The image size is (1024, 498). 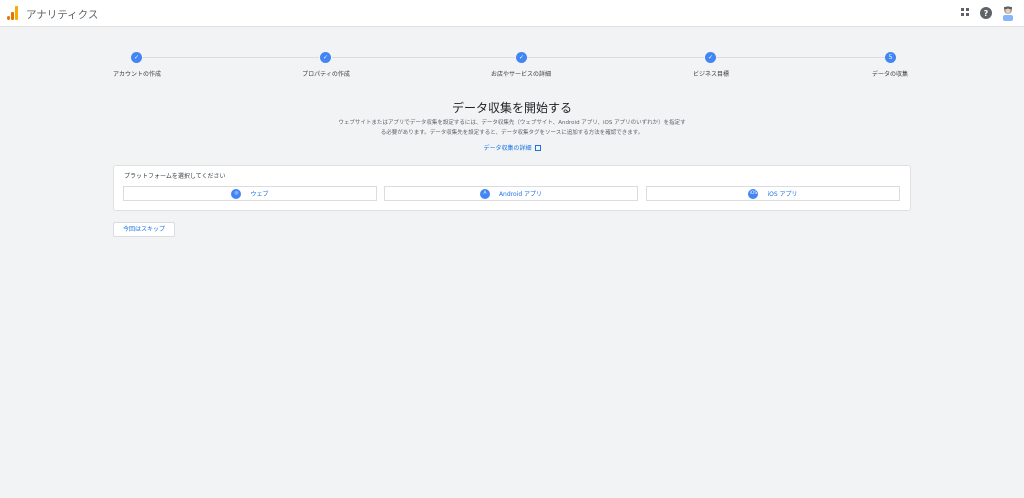 I want to click on platform-web-button: ◎ ウェブ, so click(x=250, y=193).